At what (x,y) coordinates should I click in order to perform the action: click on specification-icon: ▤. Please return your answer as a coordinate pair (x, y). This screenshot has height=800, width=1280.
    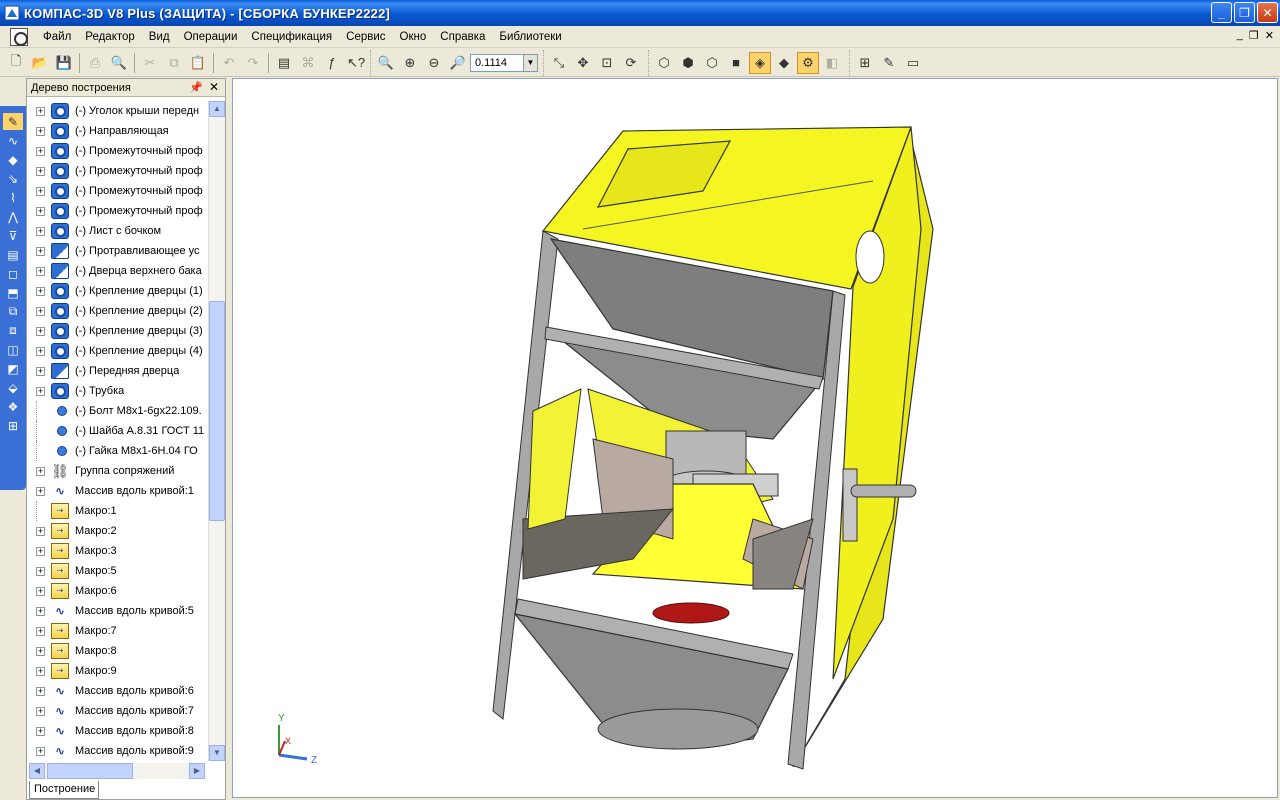
    Looking at the image, I should click on (13, 254).